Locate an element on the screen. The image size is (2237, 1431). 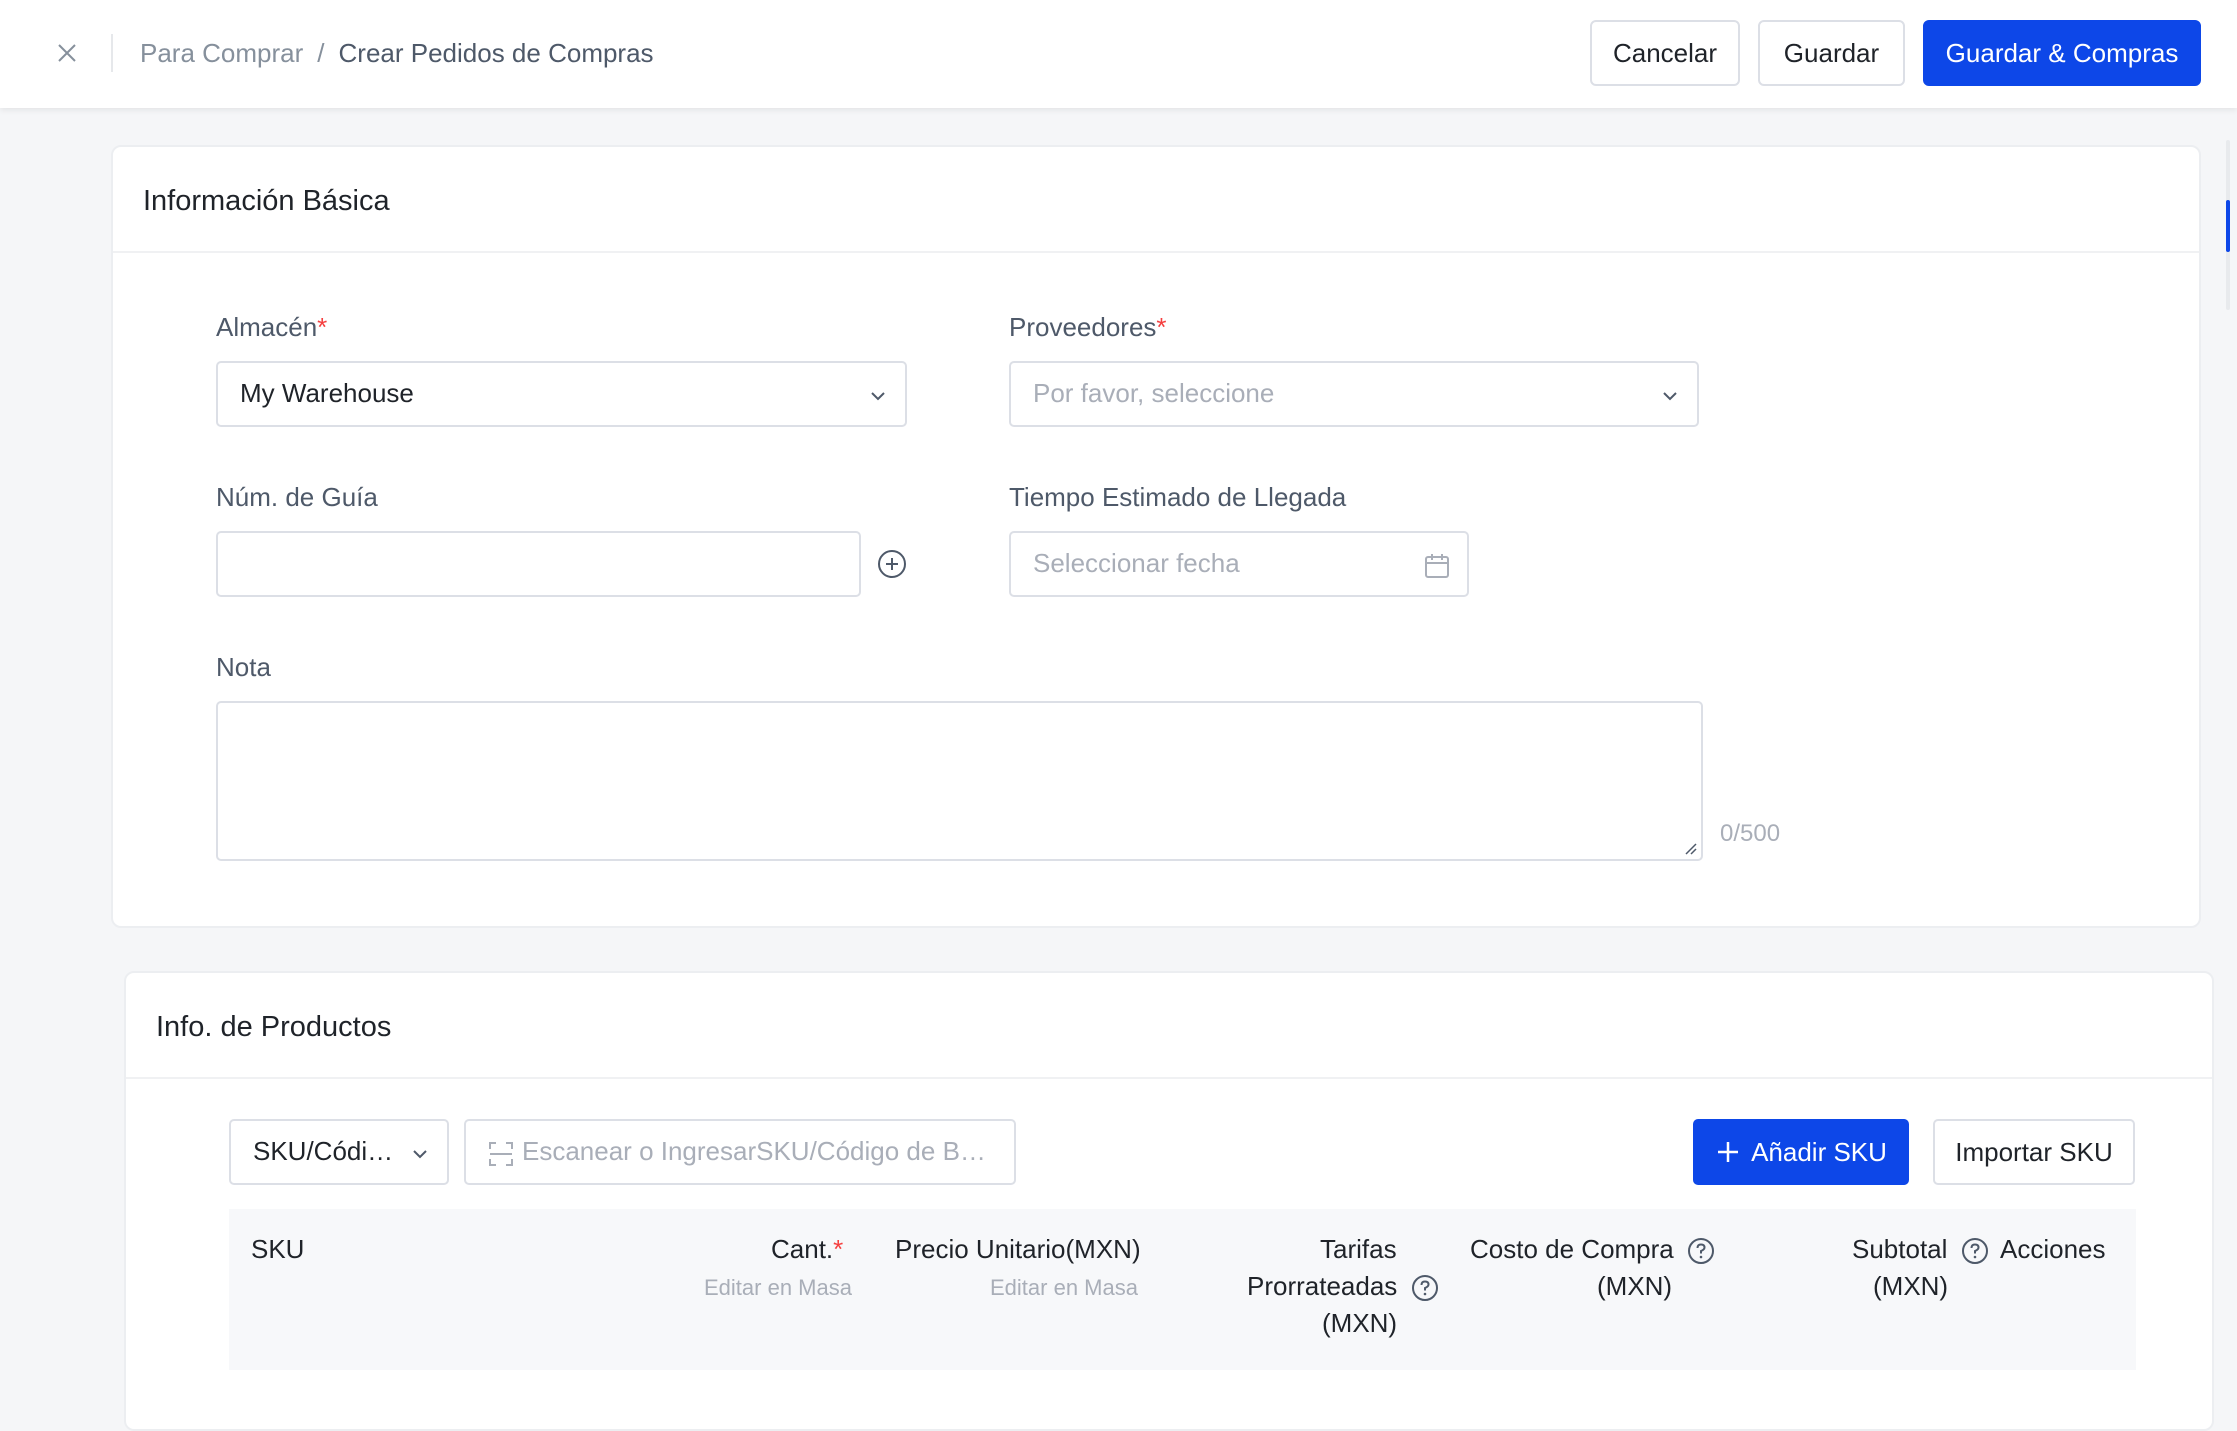
supplier-label-text: Proveedores is located at coordinates (1083, 327).